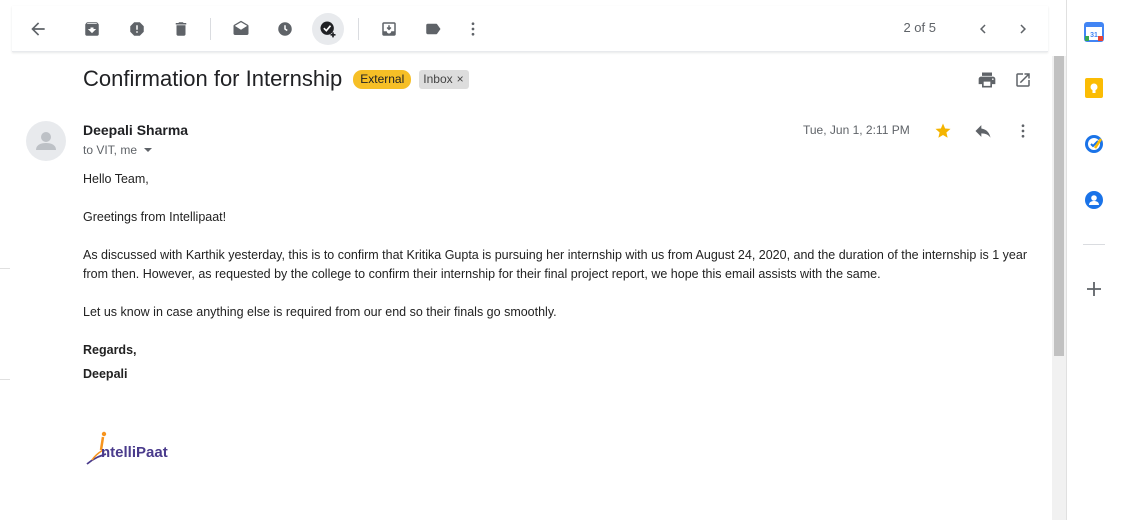 This screenshot has width=1121, height=520. What do you see at coordinates (1094, 289) in the screenshot?
I see `add-addon-icon` at bounding box center [1094, 289].